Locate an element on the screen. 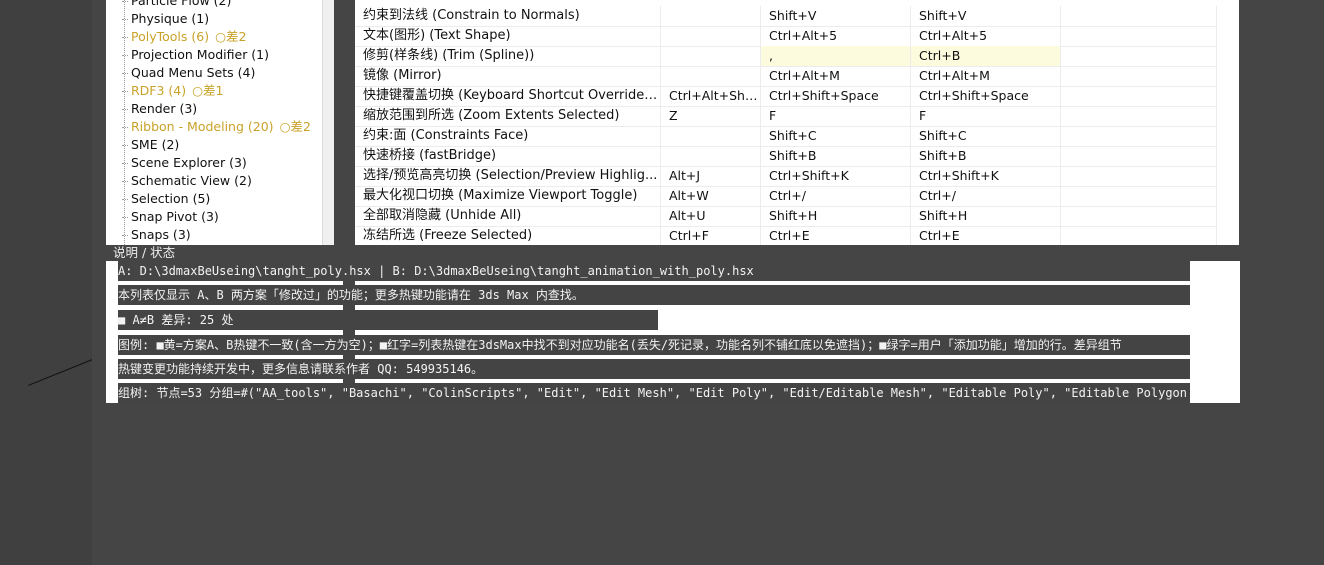  cell-name: 全部取消隐藏 (Unhide All) is located at coordinates (508, 216).